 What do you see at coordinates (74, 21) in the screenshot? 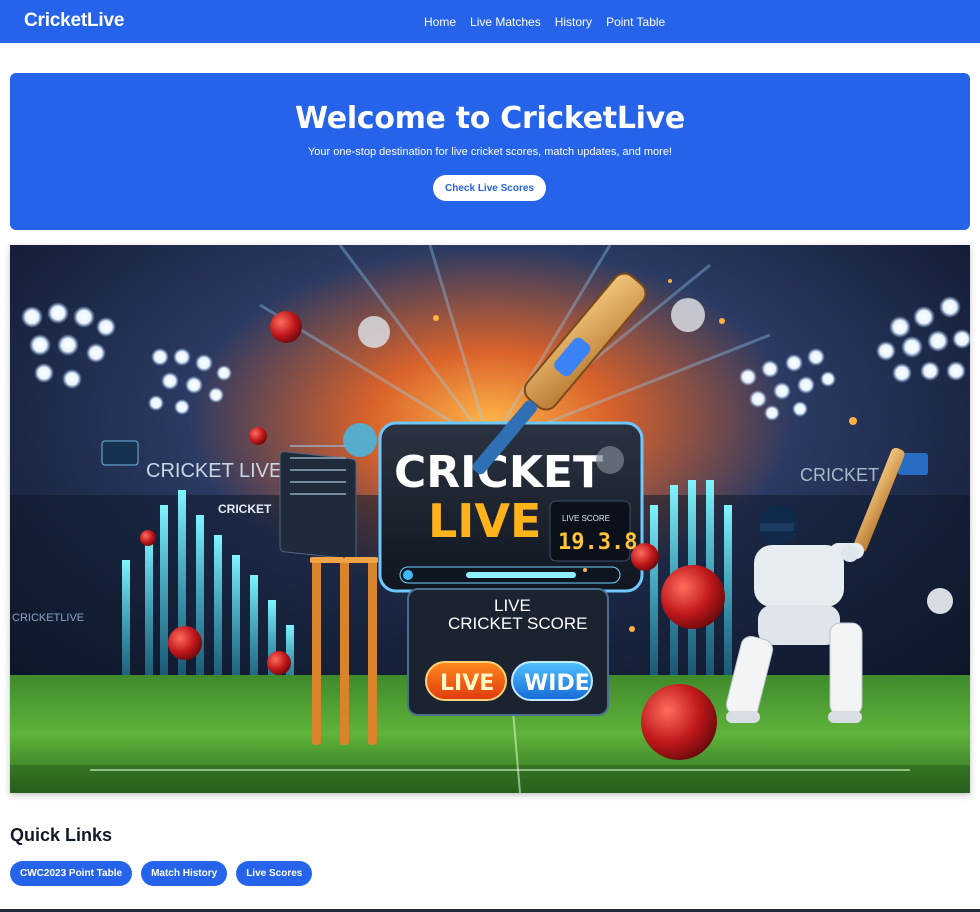
I see `brand-logo: CricketLive` at bounding box center [74, 21].